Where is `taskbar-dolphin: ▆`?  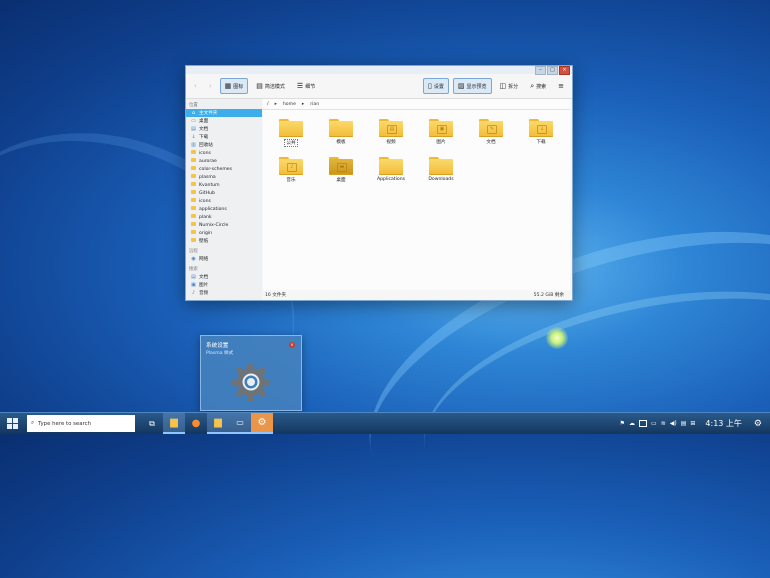
taskbar-dolphin: ▆ is located at coordinates (218, 423).